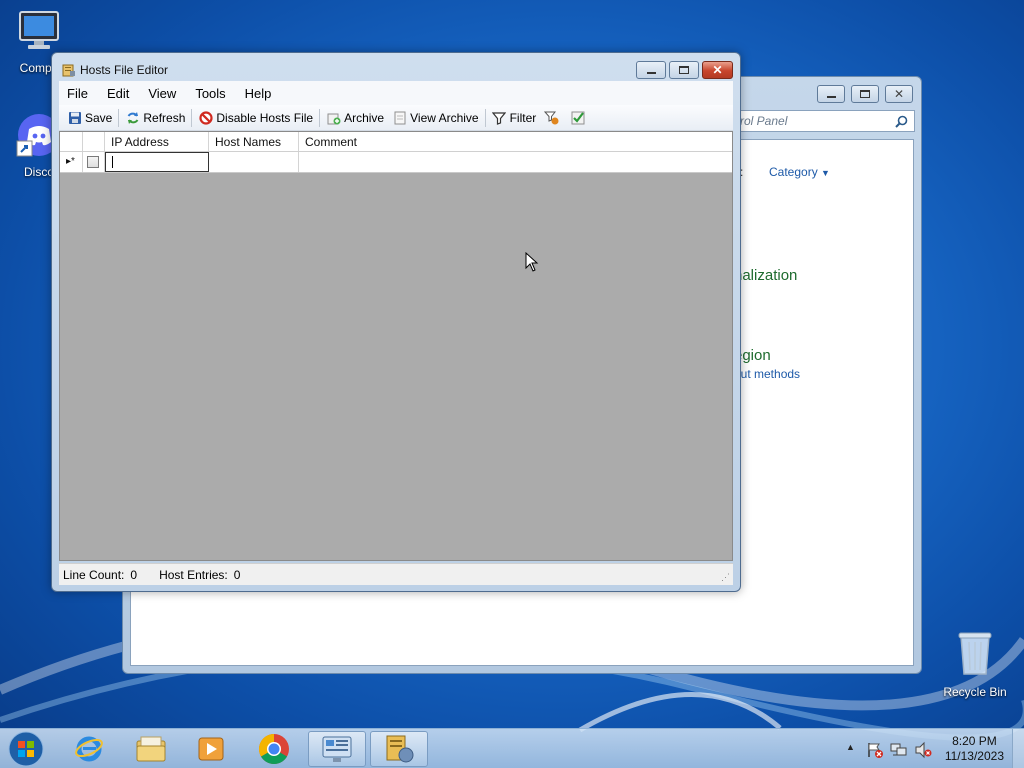  Describe the element at coordinates (71, 141) in the screenshot. I see `row-header-column` at that location.